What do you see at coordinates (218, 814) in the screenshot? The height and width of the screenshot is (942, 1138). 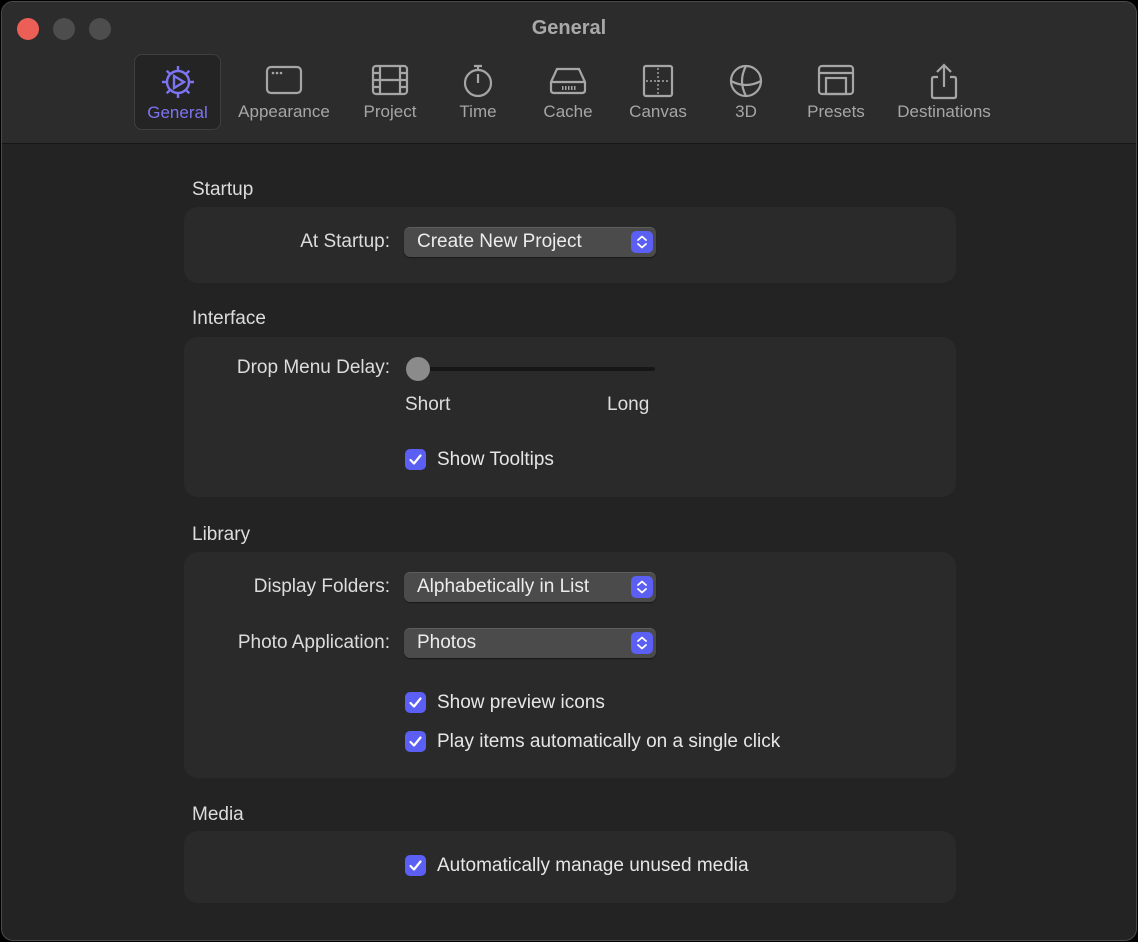 I see `section-title-media: Media` at bounding box center [218, 814].